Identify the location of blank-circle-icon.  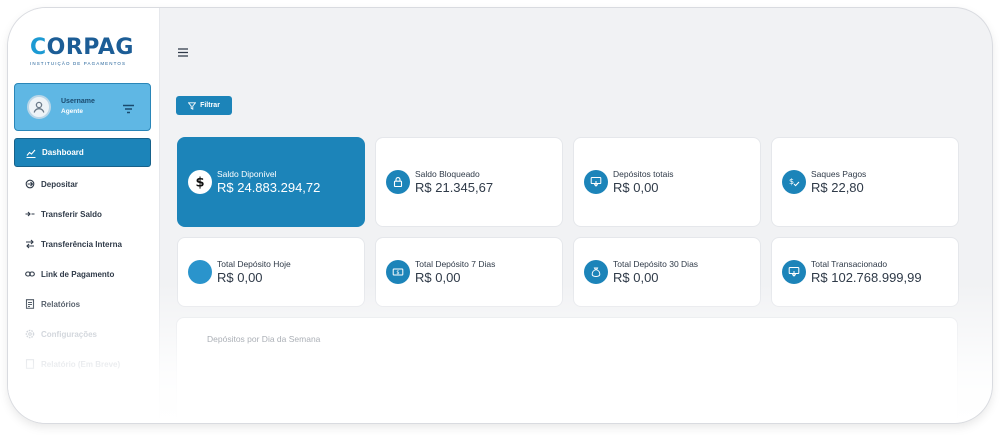
(200, 272).